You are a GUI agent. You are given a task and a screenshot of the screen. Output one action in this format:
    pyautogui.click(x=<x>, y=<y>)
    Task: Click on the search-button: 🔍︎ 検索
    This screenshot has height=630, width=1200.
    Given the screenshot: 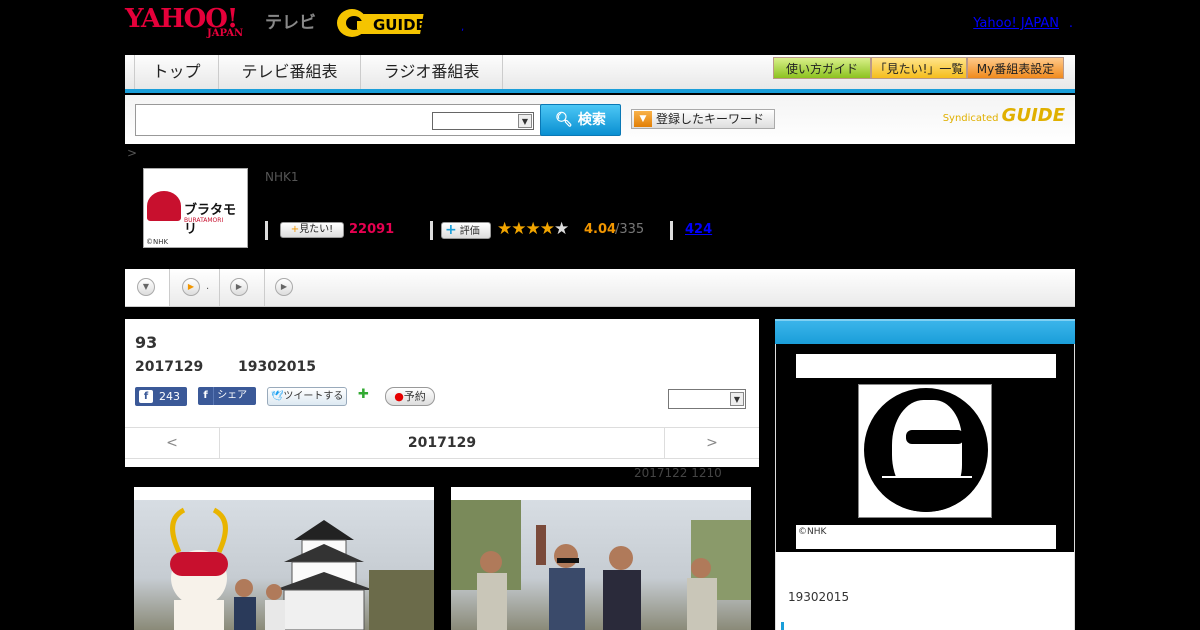 What is the action you would take?
    pyautogui.click(x=580, y=120)
    